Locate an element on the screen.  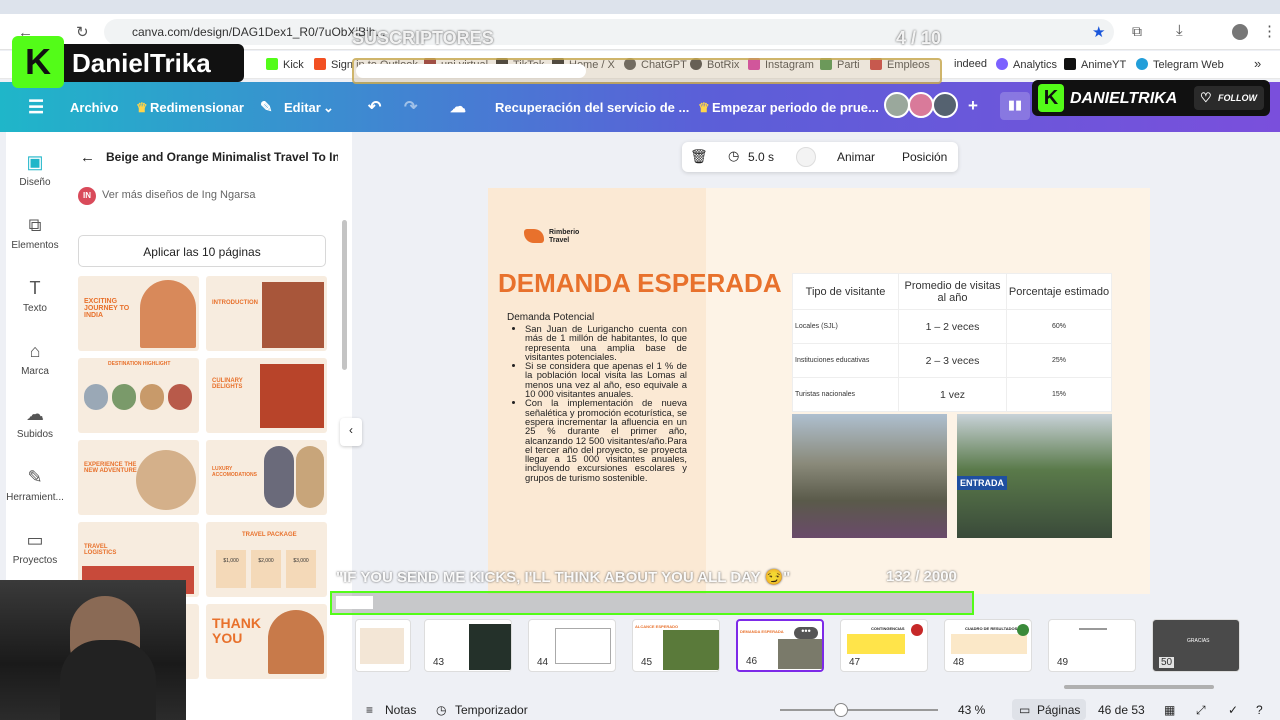
bookmark-label: indeed is located at coordinates (971, 64).